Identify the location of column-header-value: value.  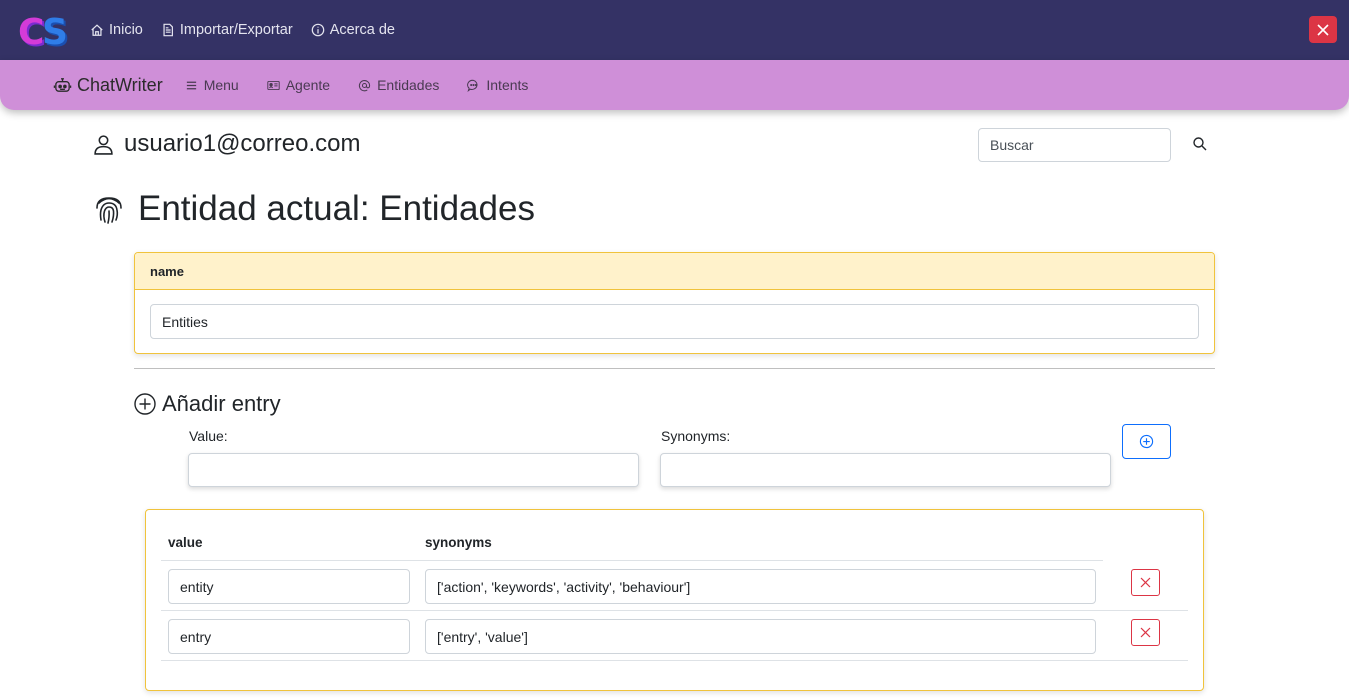
(185, 542).